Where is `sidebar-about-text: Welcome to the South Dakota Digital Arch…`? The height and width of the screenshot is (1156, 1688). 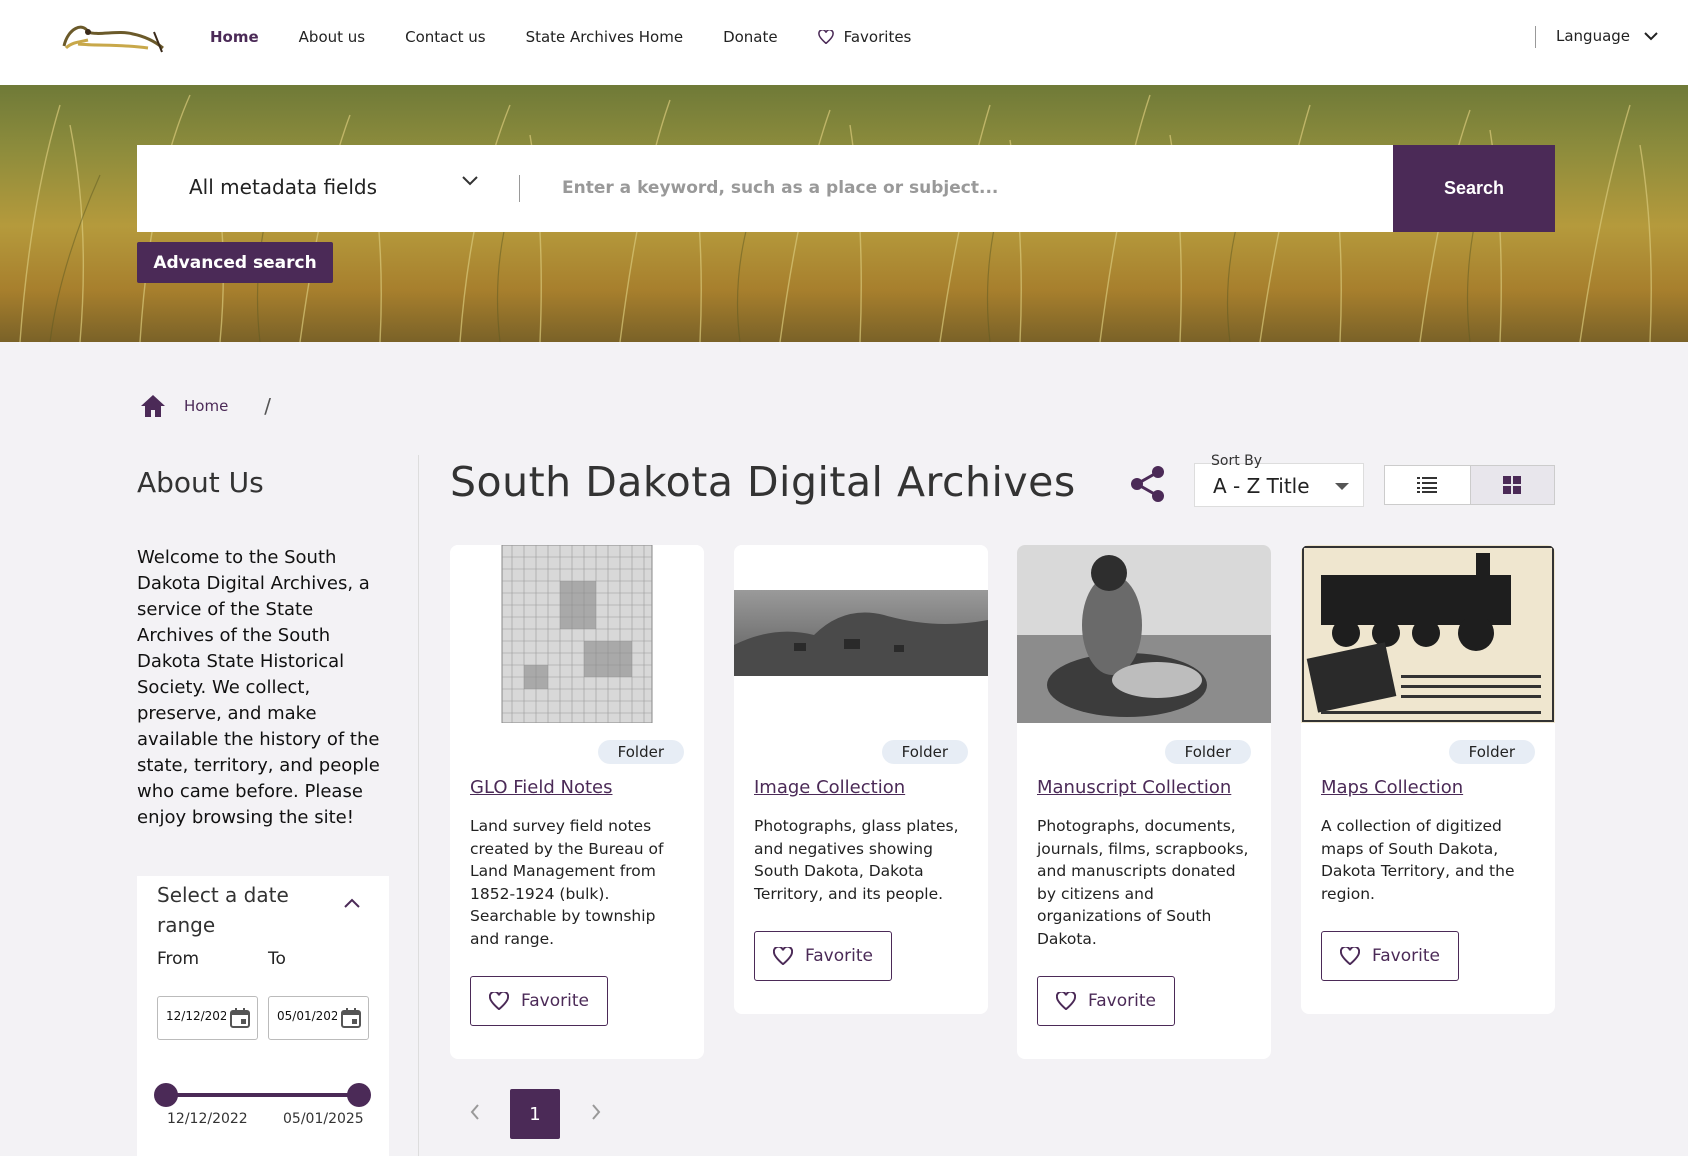
sidebar-about-text: Welcome to the South Dakota Digital Arch… is located at coordinates (258, 687).